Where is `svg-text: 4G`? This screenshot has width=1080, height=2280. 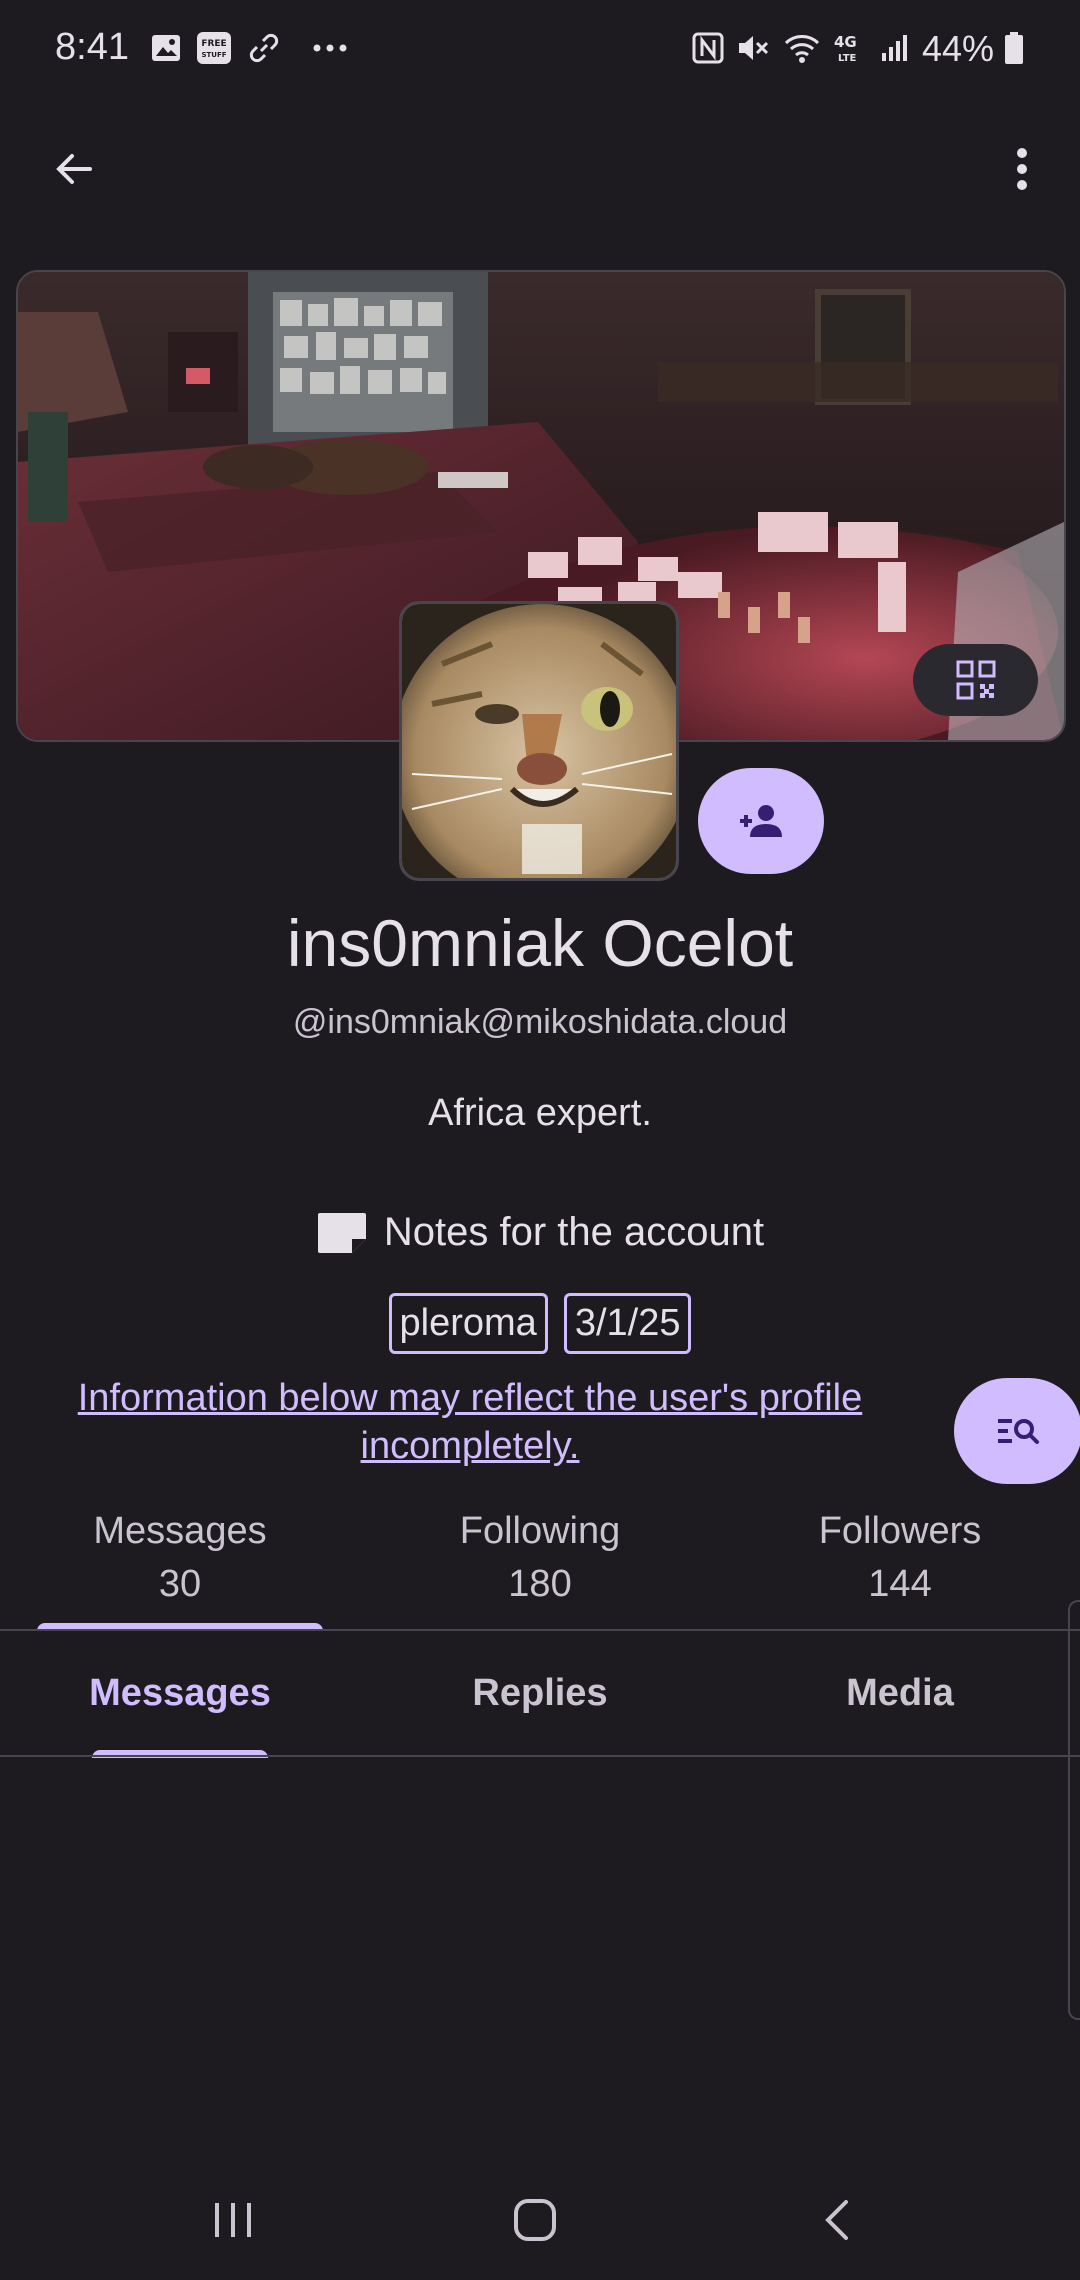 svg-text: 4G is located at coordinates (845, 42).